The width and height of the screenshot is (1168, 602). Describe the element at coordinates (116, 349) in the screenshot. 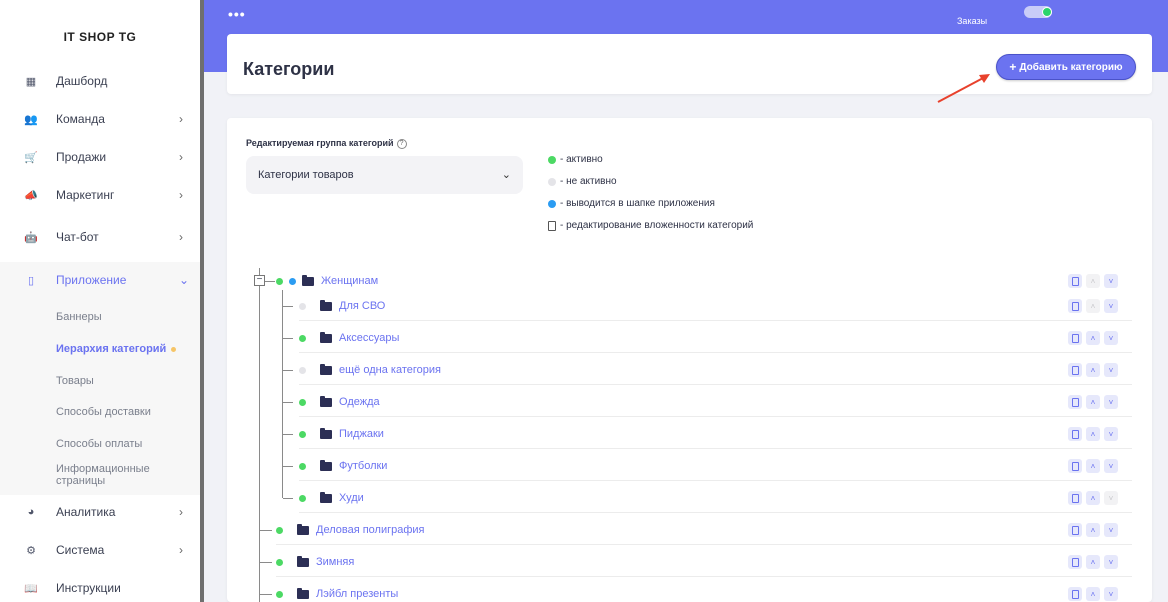

I see `submenu-item-category-hierarchy: Иерархия категорий` at that location.